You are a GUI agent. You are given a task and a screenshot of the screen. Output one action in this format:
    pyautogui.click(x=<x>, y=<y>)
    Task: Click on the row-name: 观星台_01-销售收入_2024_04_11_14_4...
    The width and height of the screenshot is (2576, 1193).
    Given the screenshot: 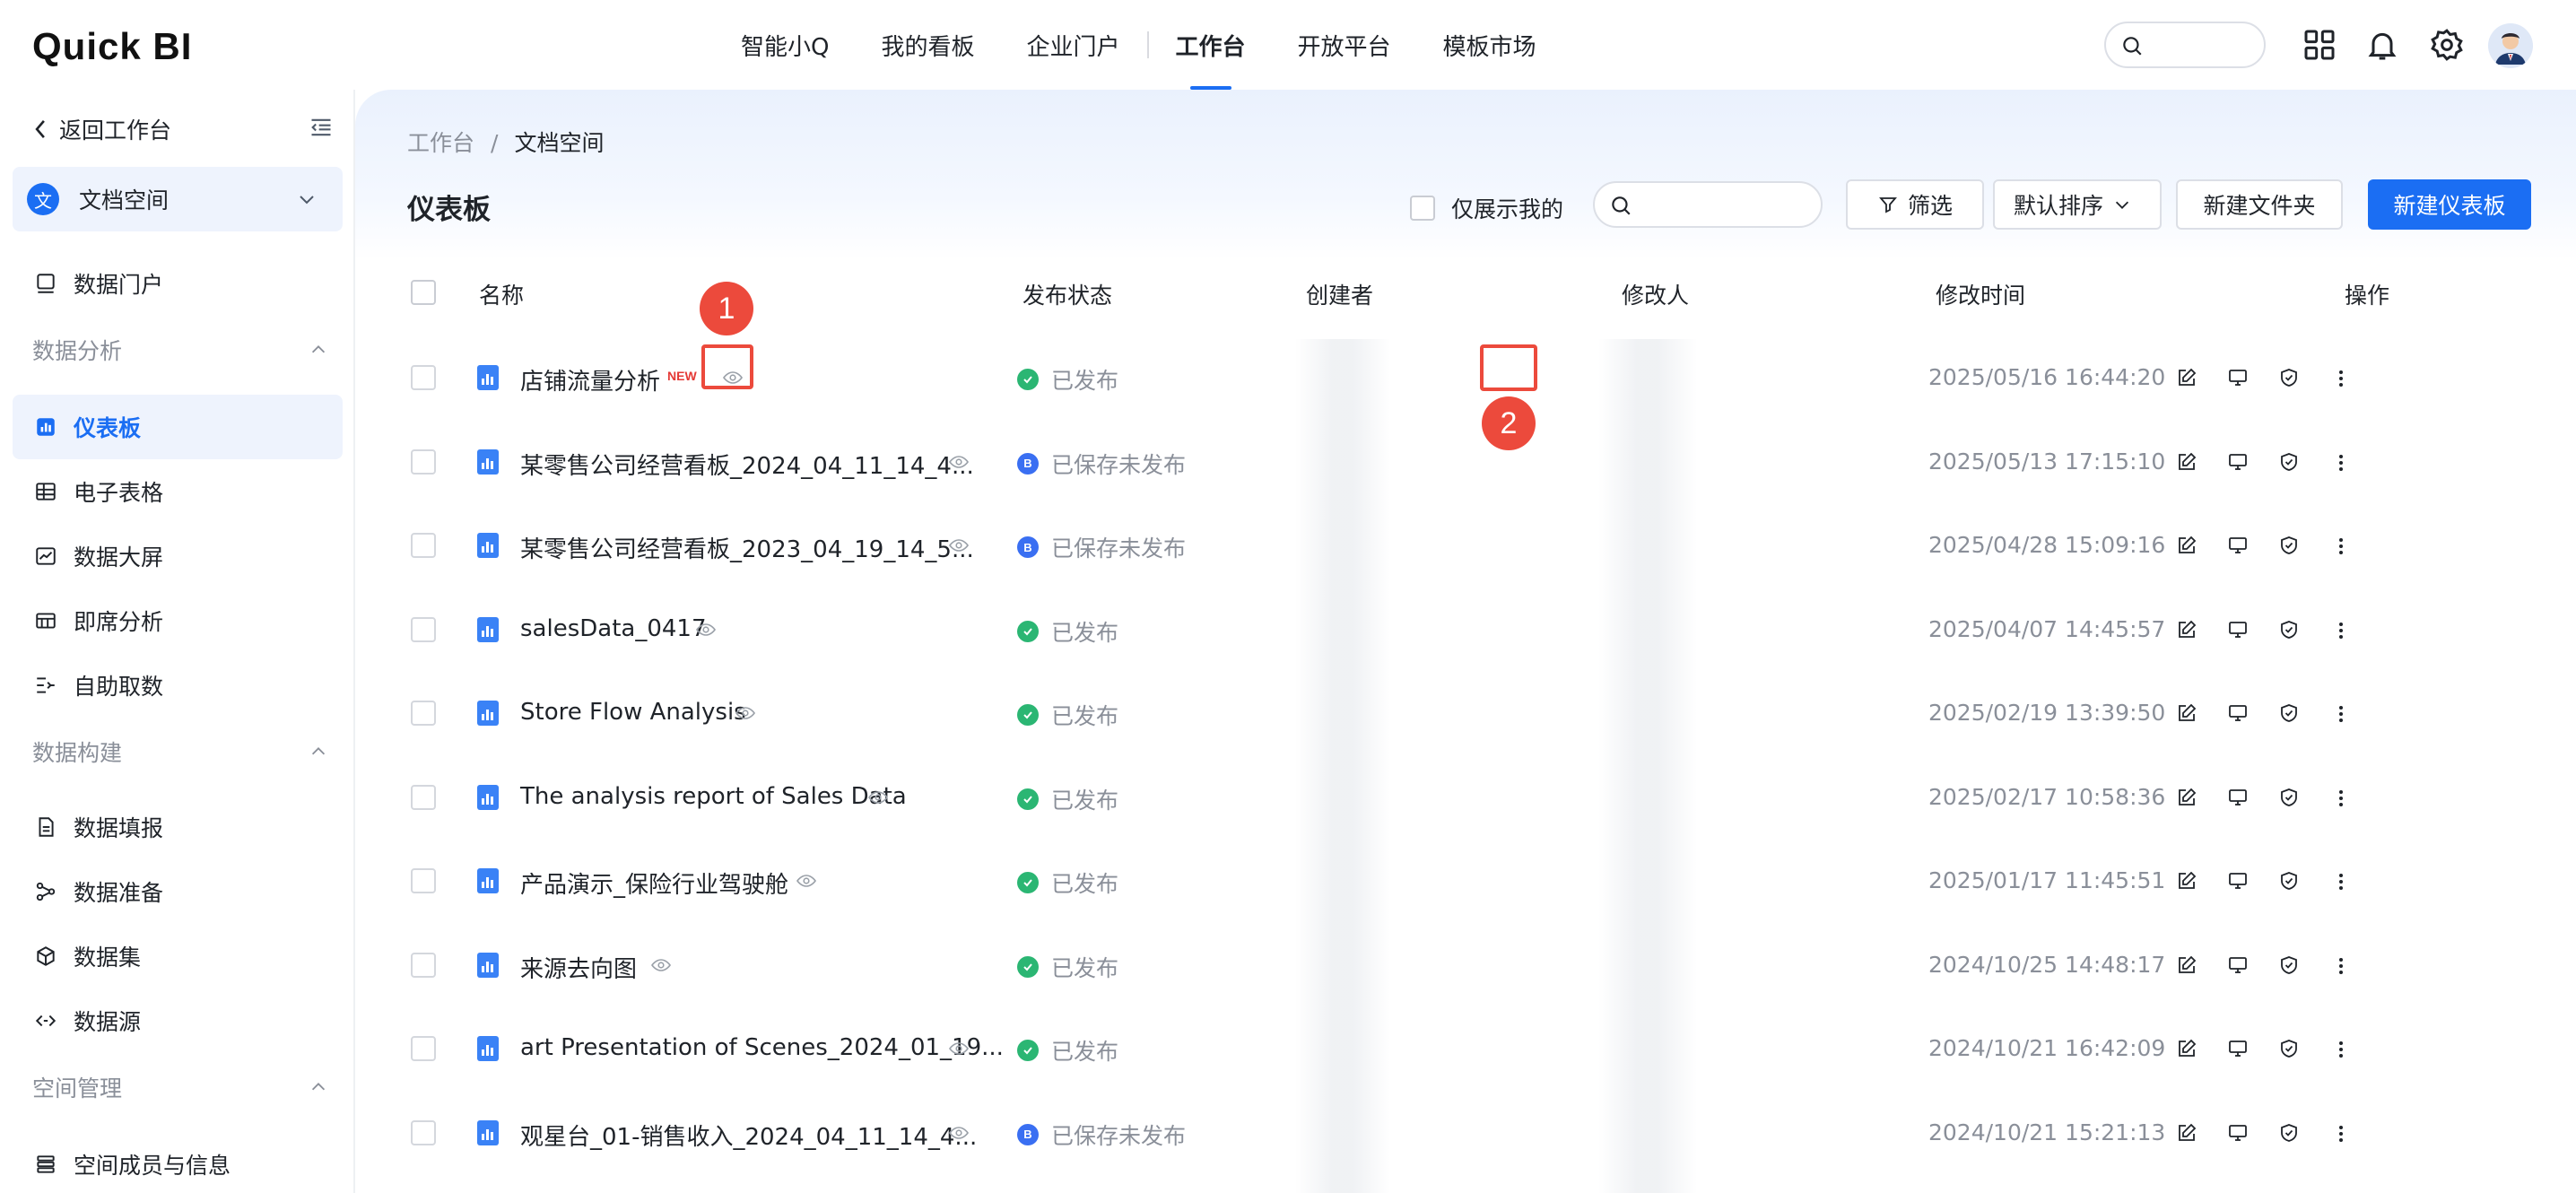 What is the action you would take?
    pyautogui.click(x=748, y=1135)
    